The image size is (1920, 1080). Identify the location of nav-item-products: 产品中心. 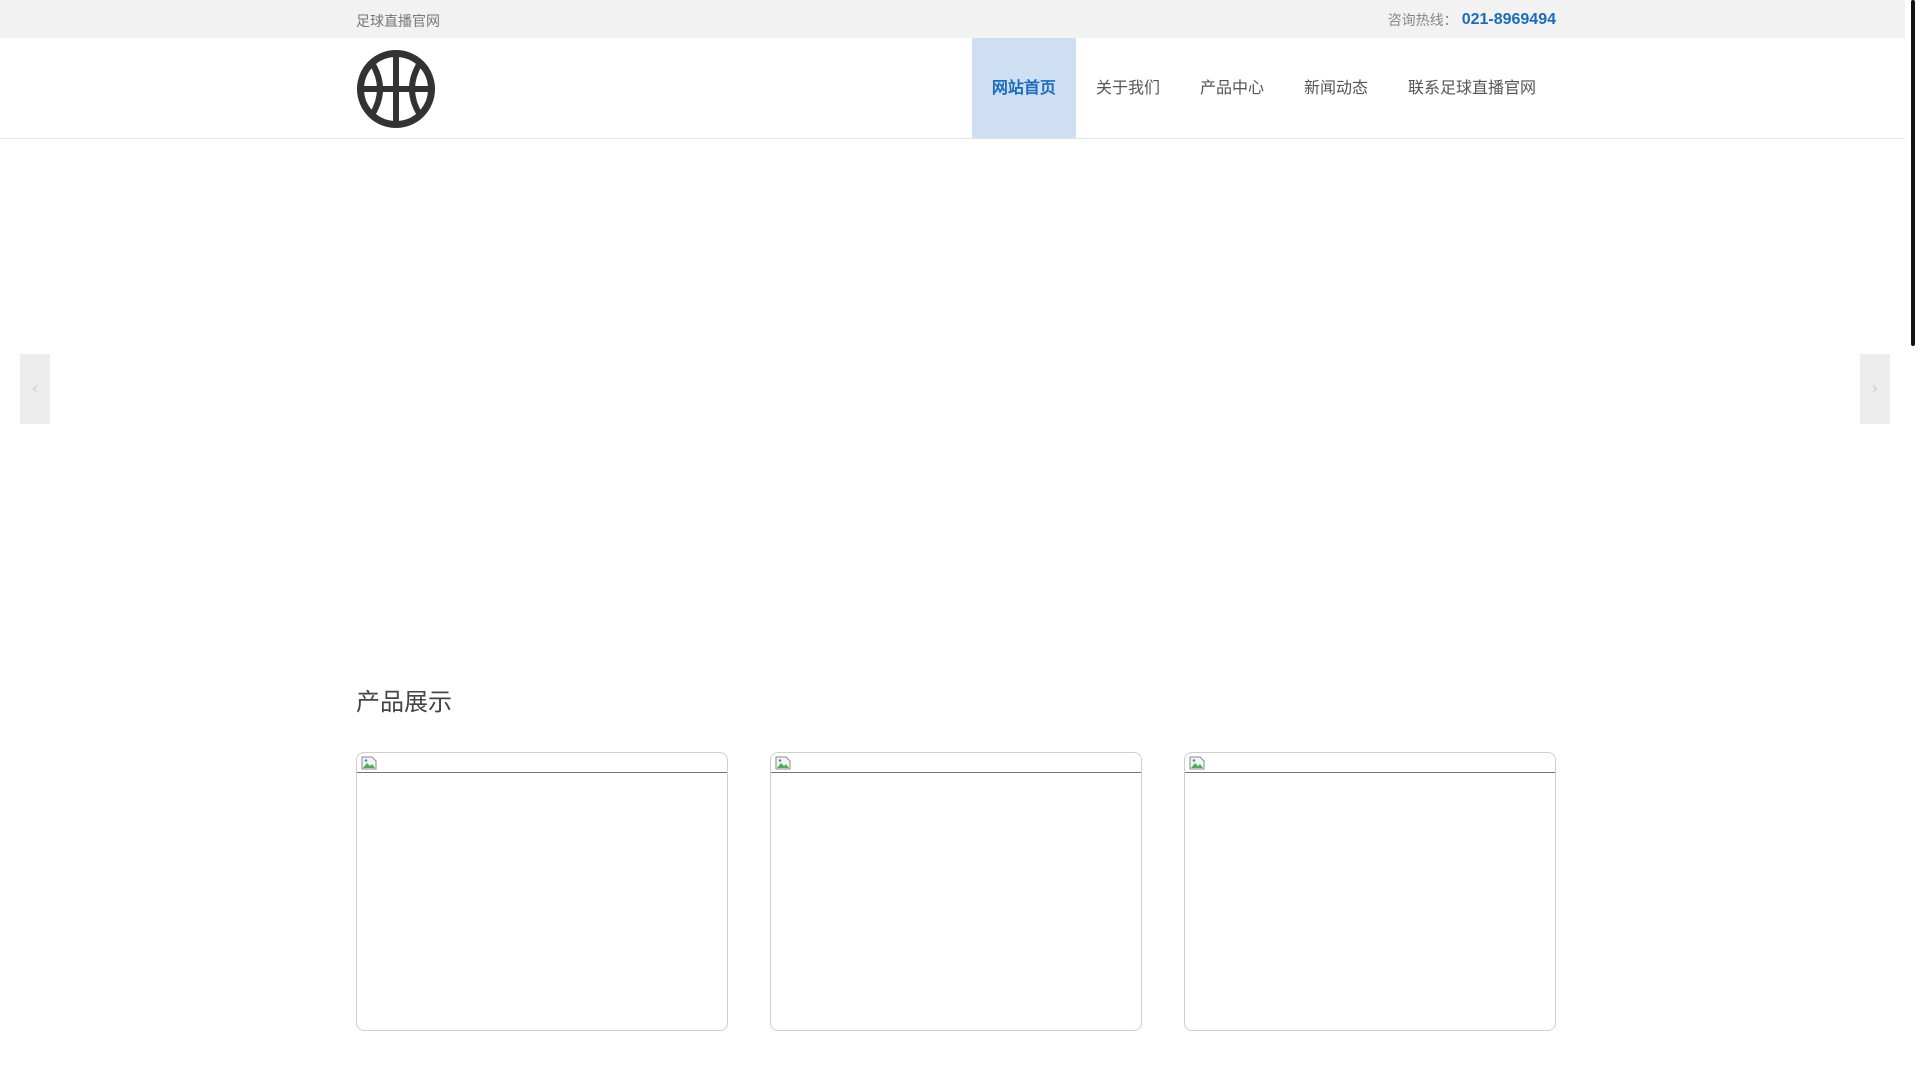
(1232, 88).